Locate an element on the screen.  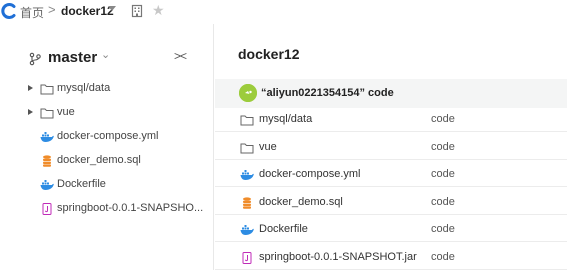
commit-message: “aliyun0221354154” code is located at coordinates (327, 93).